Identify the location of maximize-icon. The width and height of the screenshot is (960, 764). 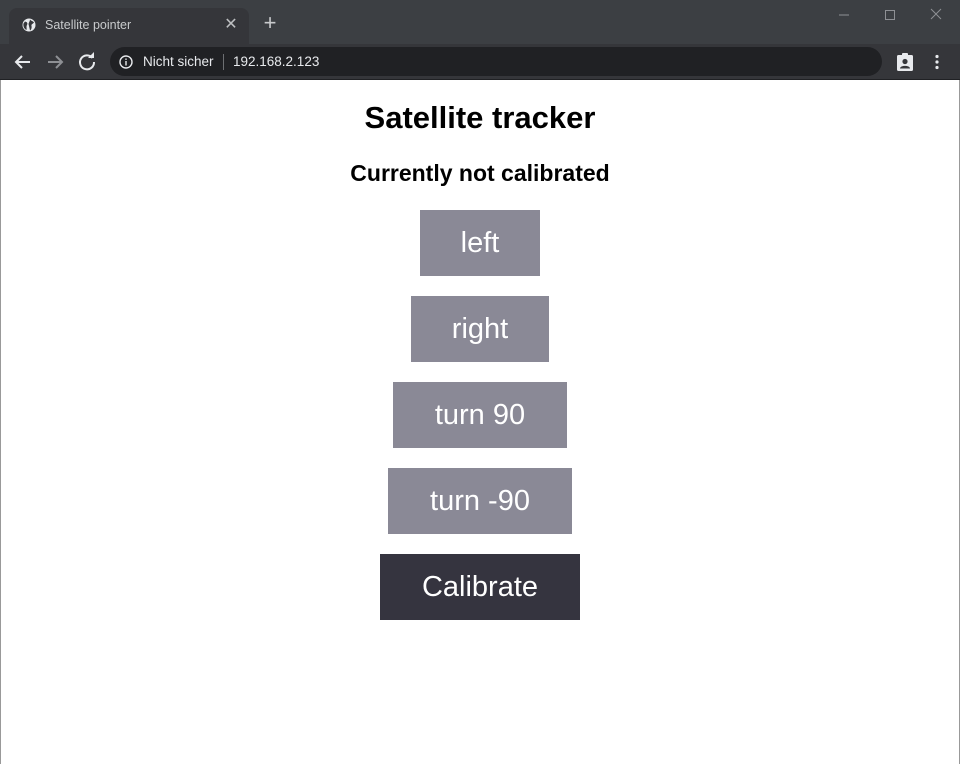
(890, 15).